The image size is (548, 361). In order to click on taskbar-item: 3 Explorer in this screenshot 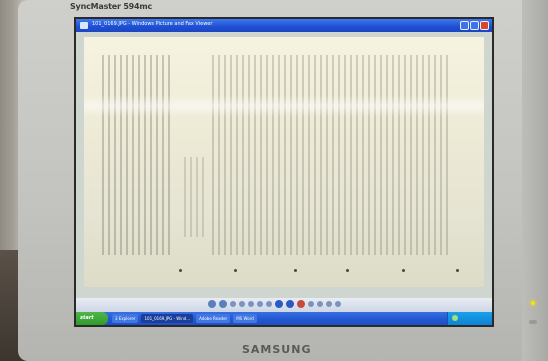, I will do `click(125, 318)`.